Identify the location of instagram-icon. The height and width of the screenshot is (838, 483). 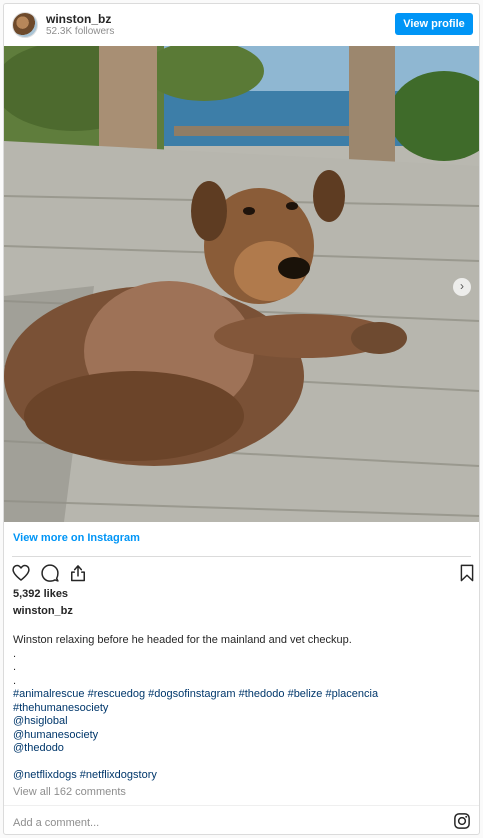
(462, 821).